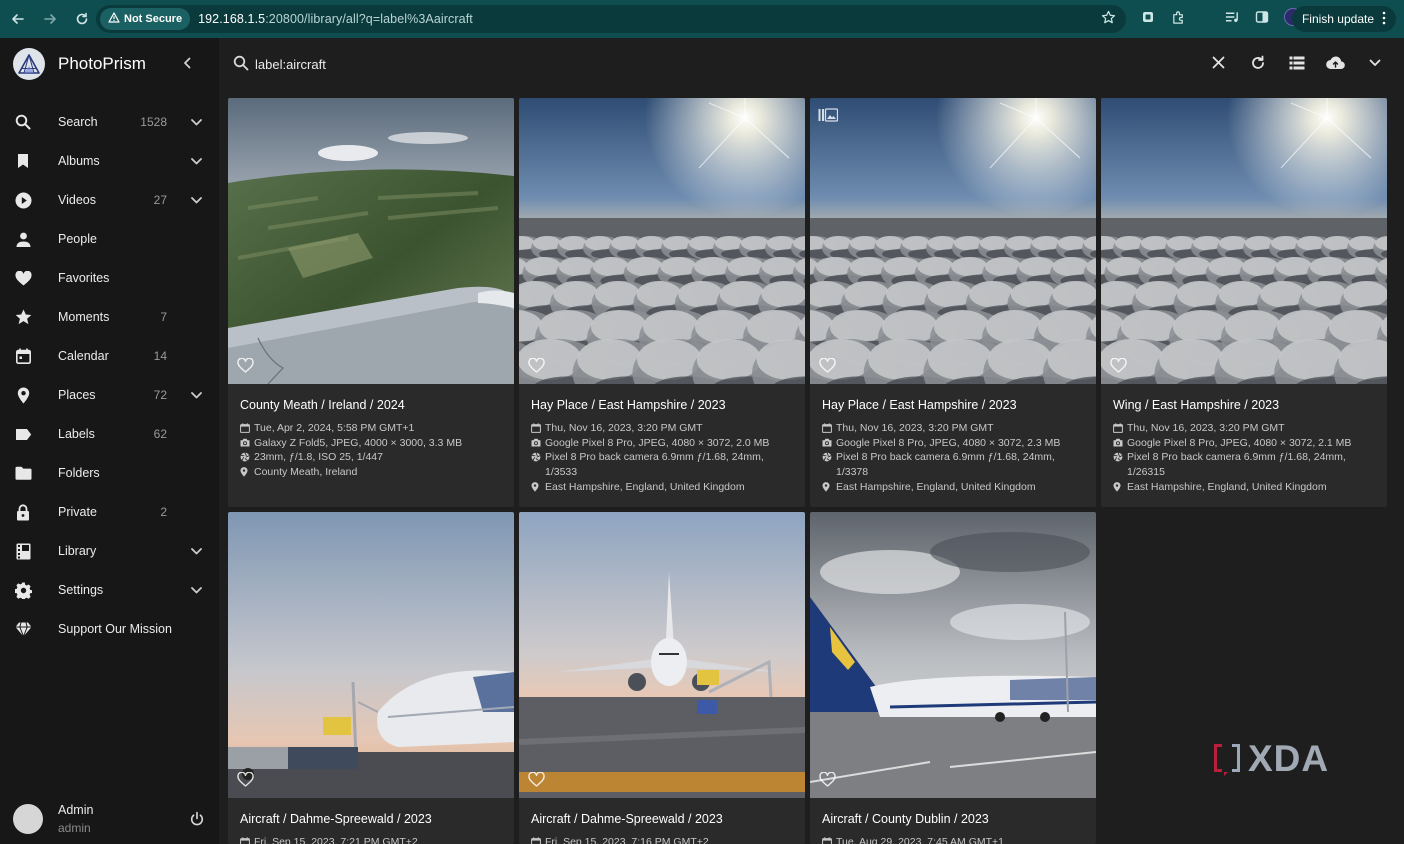  What do you see at coordinates (555, 64) in the screenshot?
I see `search-input` at bounding box center [555, 64].